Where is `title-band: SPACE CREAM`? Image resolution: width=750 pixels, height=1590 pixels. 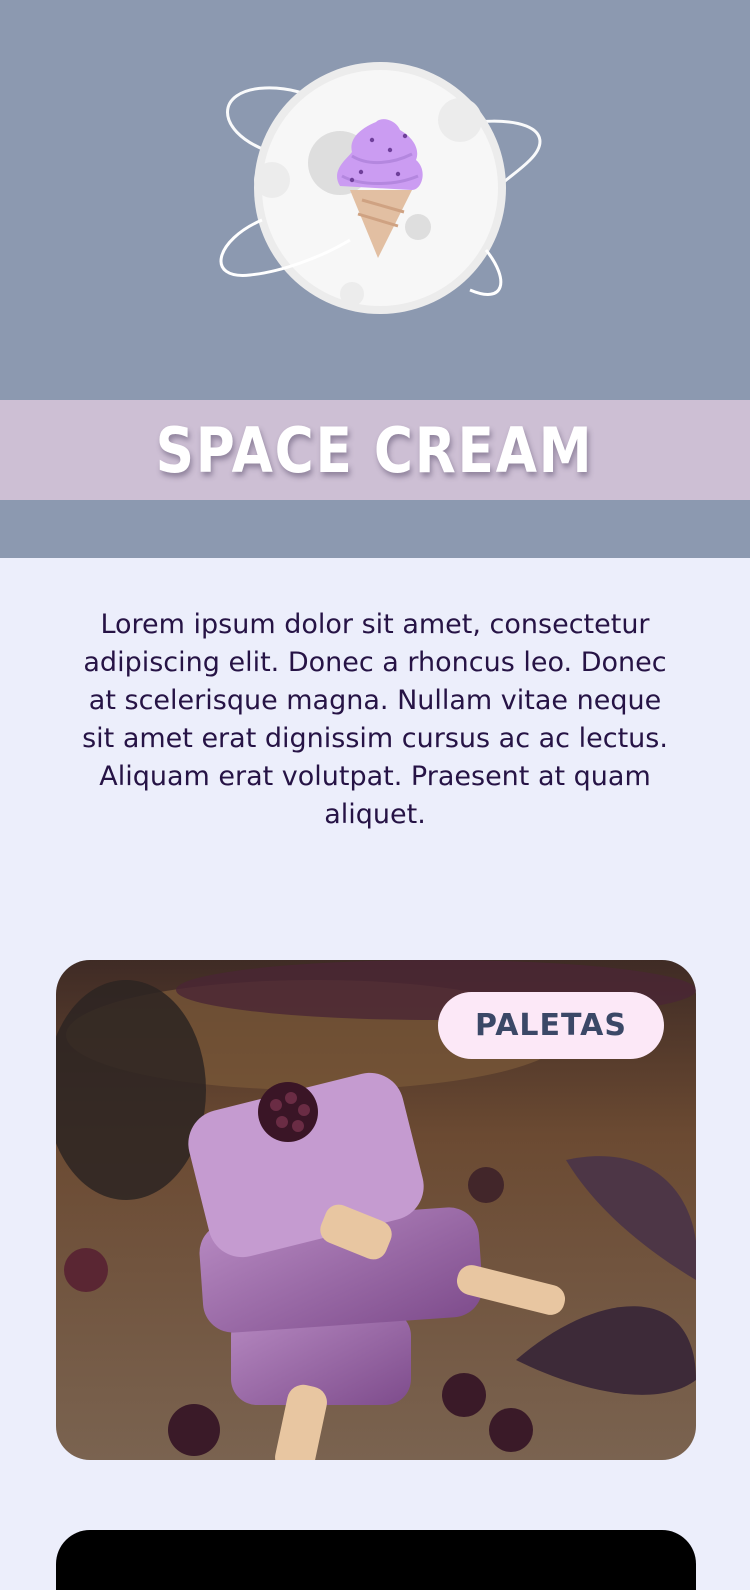 title-band: SPACE CREAM is located at coordinates (375, 450).